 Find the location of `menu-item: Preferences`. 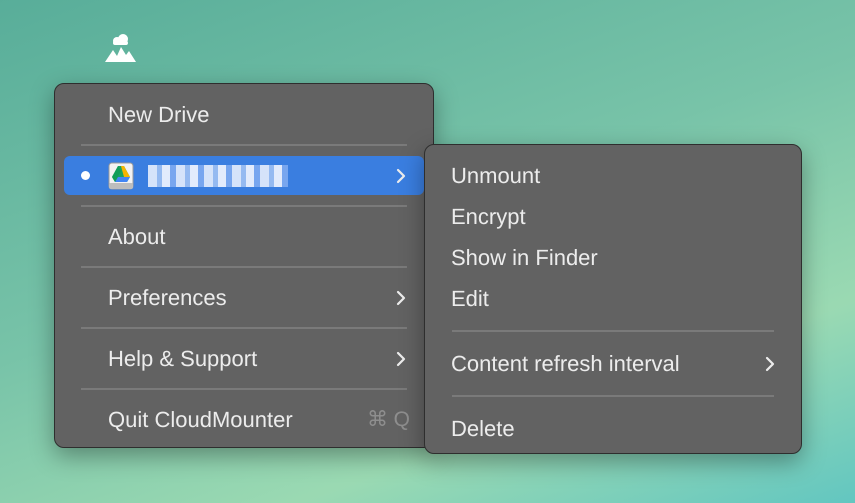

menu-item: Preferences is located at coordinates (244, 297).